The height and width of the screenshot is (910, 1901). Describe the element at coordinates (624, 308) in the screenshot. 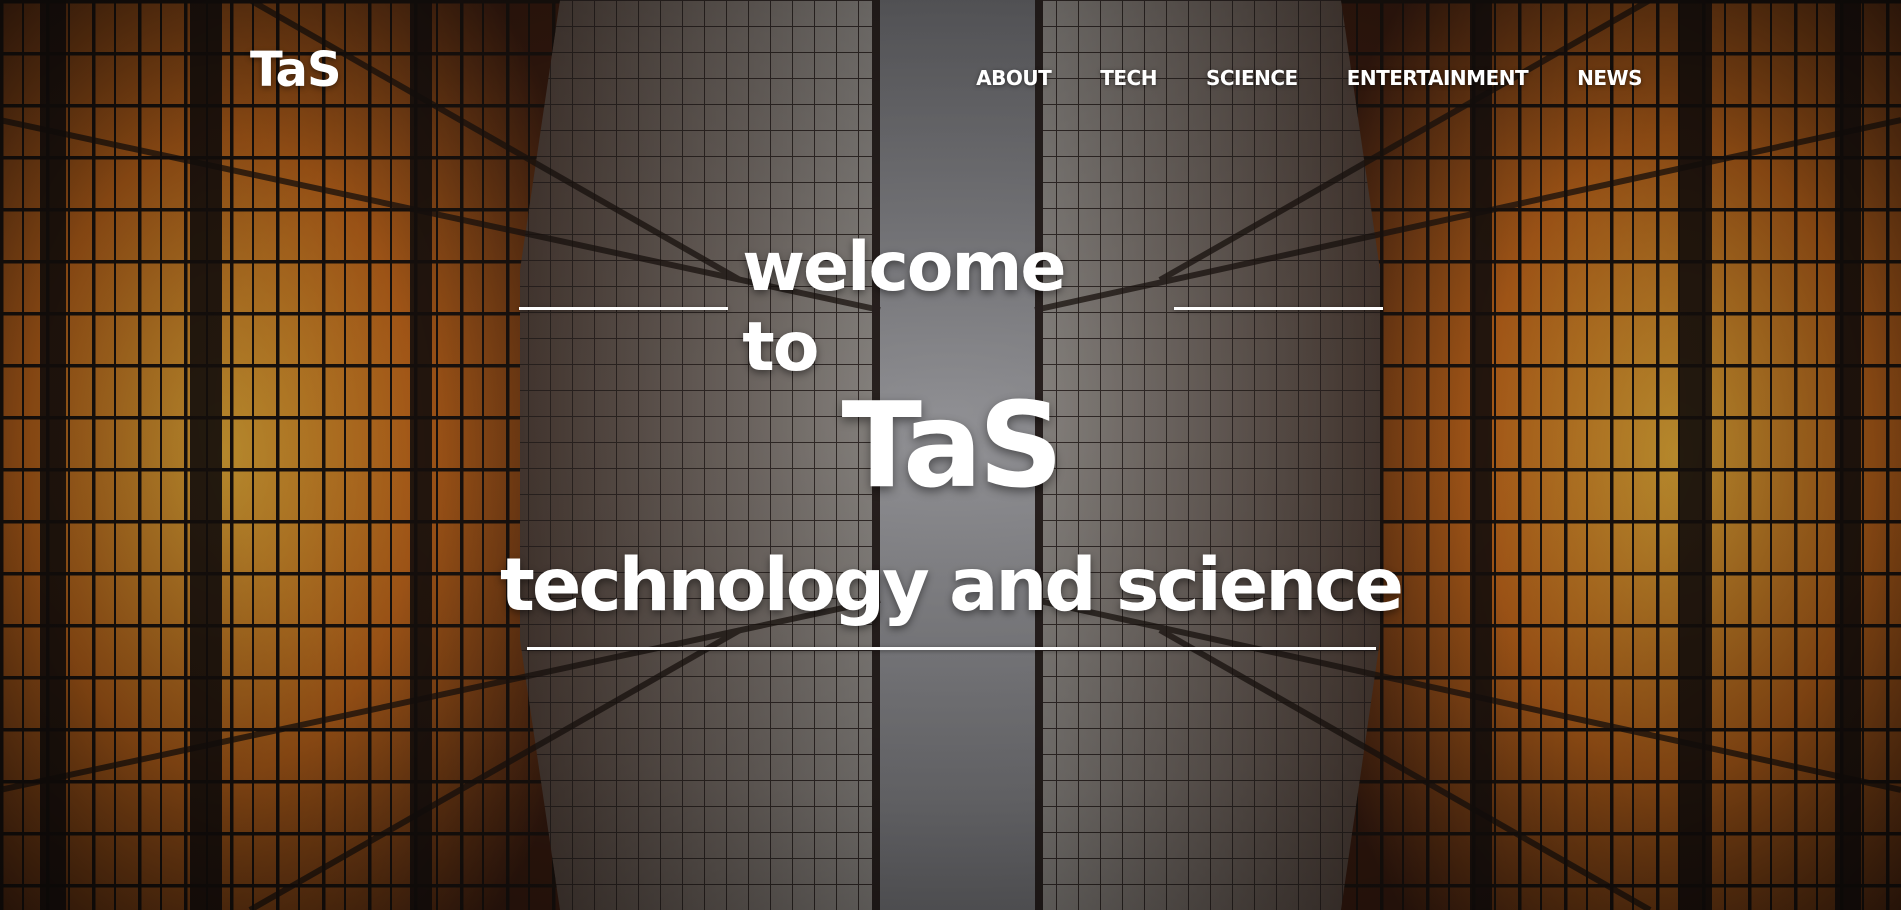

I see `welcome-divider-left` at that location.